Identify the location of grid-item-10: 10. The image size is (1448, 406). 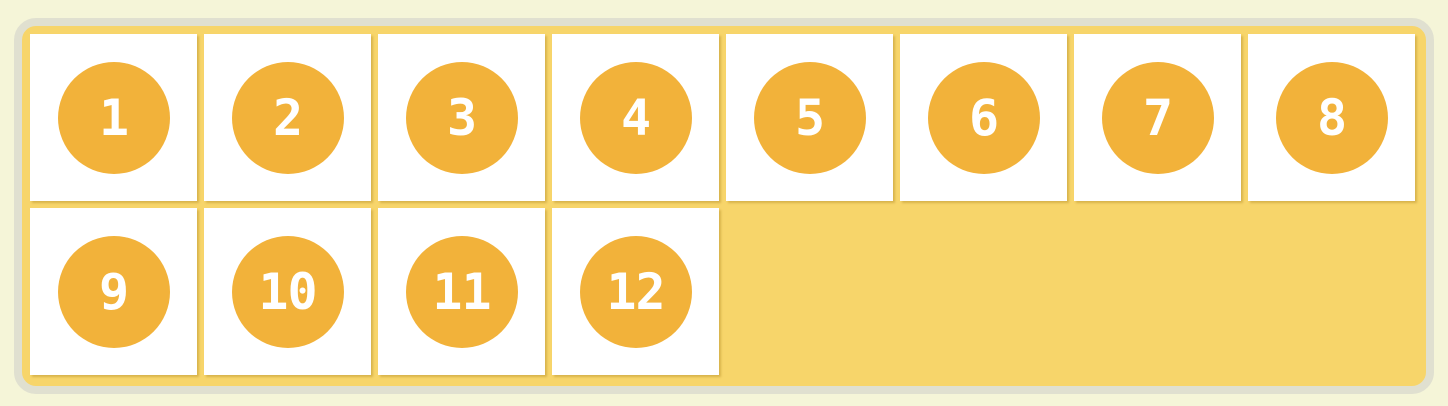
(287, 291).